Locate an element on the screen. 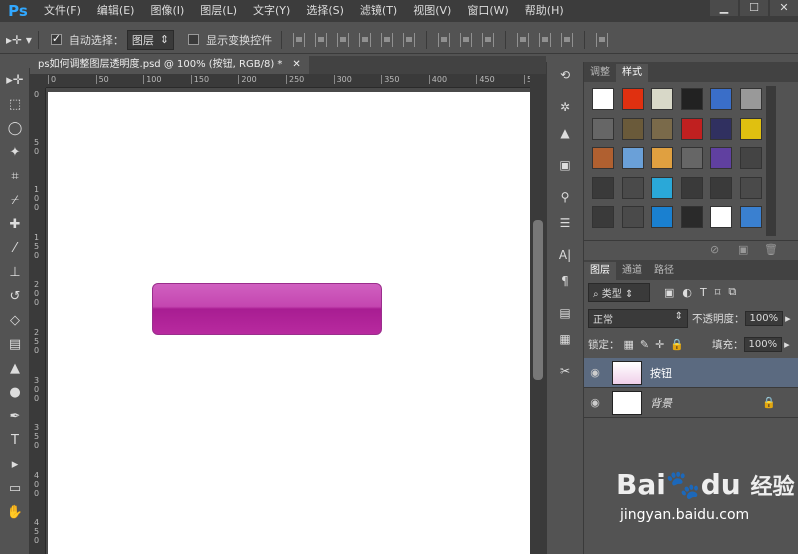 Image resolution: width=798 pixels, height=554 pixels. eraser-icon: ◇ is located at coordinates (15, 320).